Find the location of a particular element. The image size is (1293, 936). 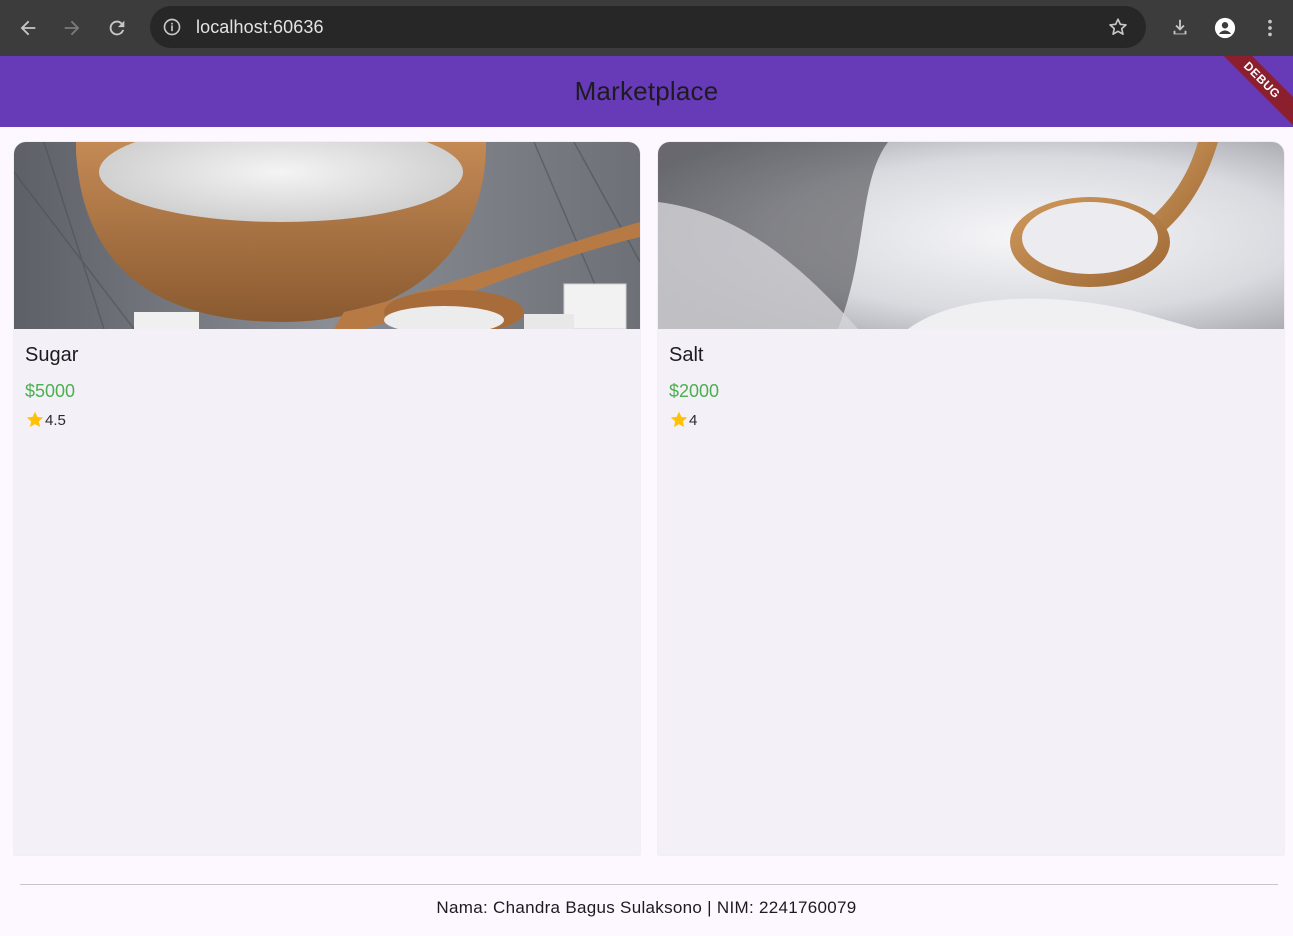

product-price: $2000 is located at coordinates (694, 391).